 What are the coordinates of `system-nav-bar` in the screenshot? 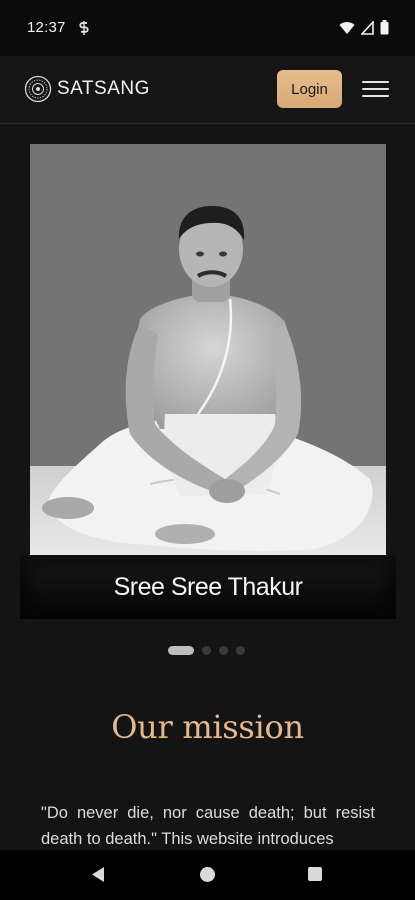 It's located at (207, 875).